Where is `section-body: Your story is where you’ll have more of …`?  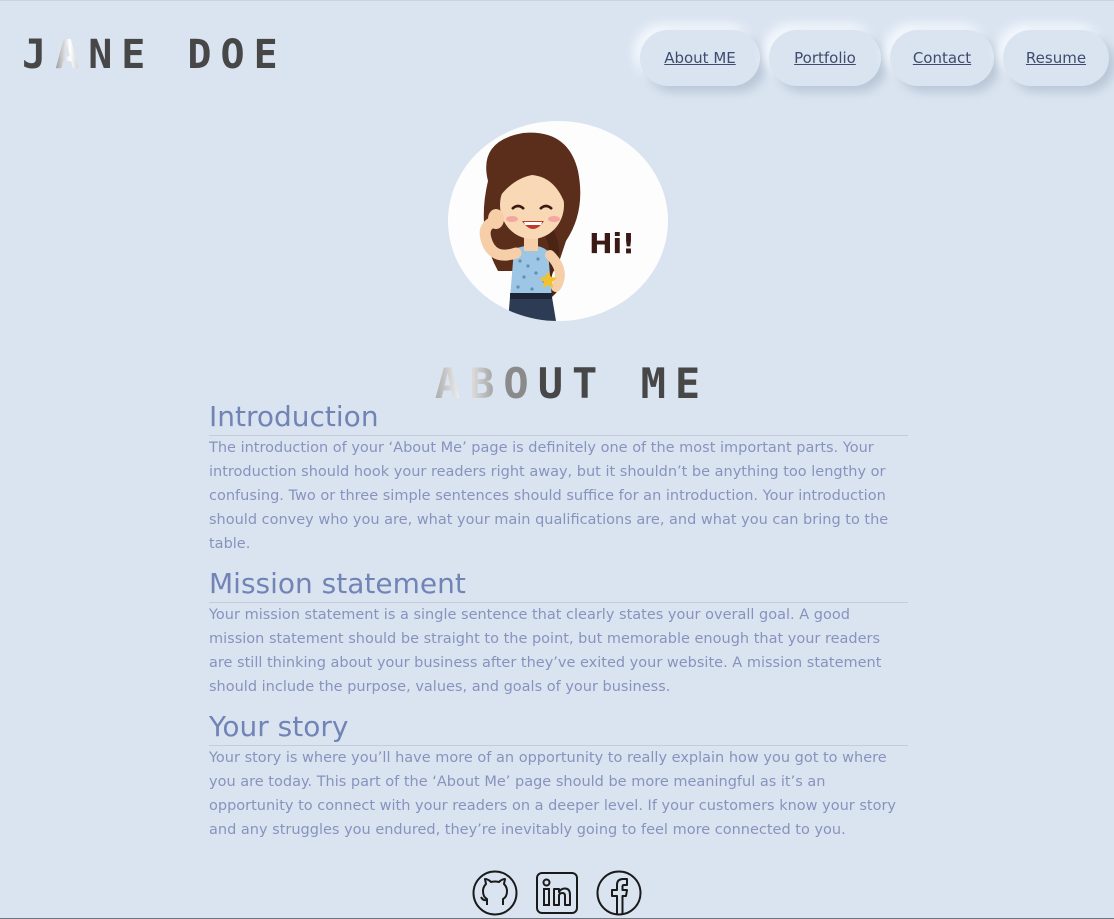
section-body: Your story is where you’ll have more of … is located at coordinates (552, 794).